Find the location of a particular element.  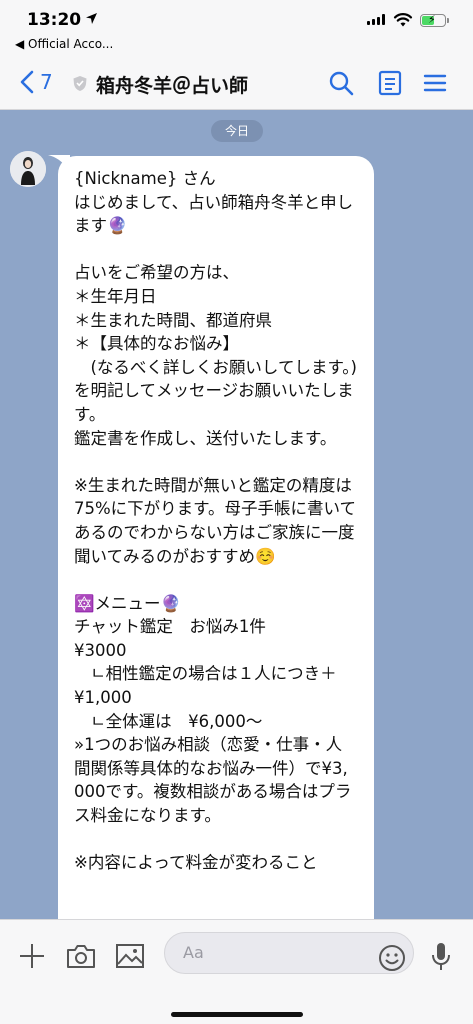

search-icon is located at coordinates (341, 83).